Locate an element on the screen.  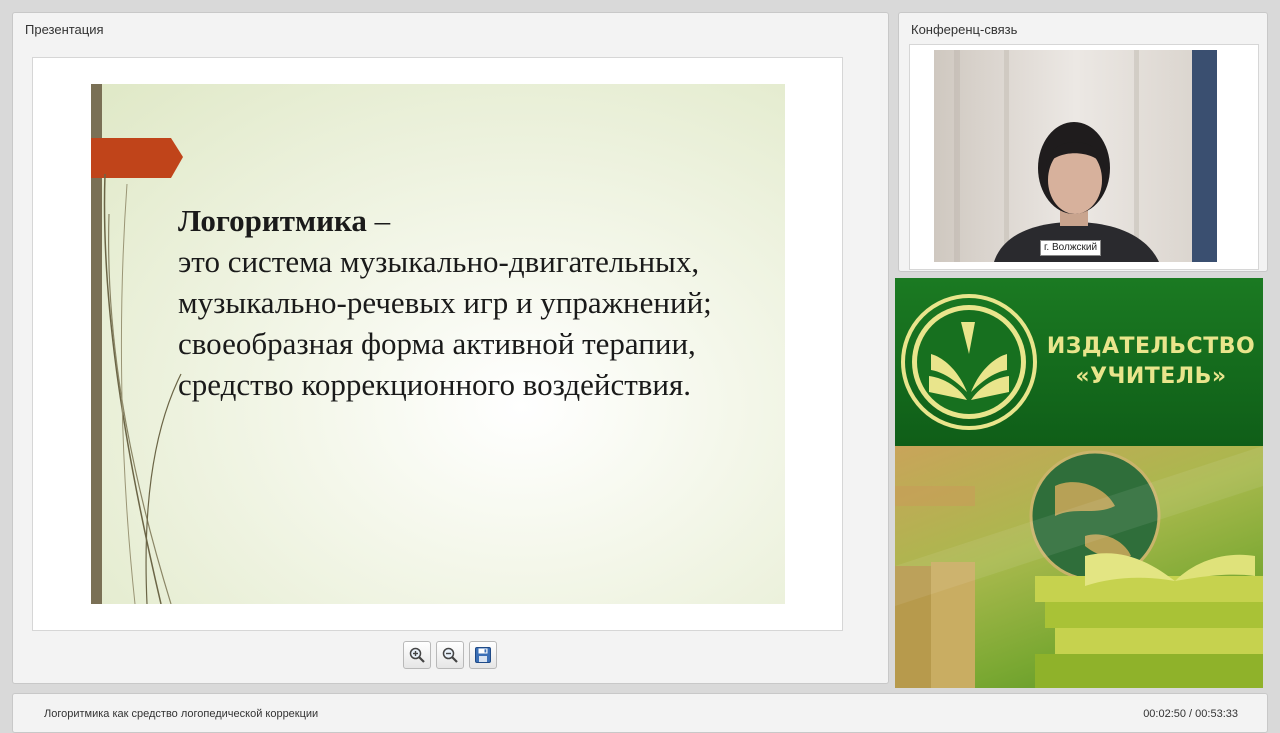
slide-line: своеобразная форма активной терапии, is located at coordinates (437, 343).